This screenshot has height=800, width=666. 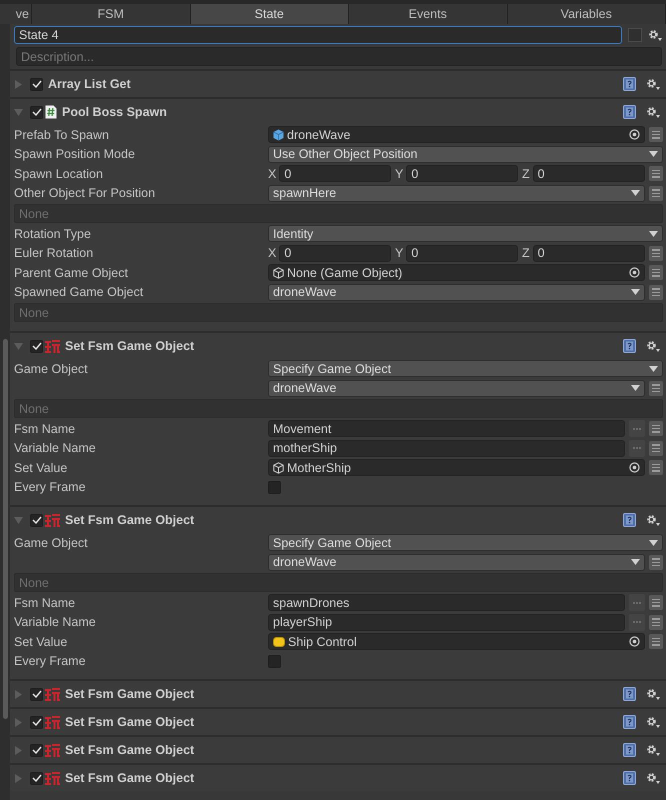 I want to click on tab: FSM, so click(x=111, y=14).